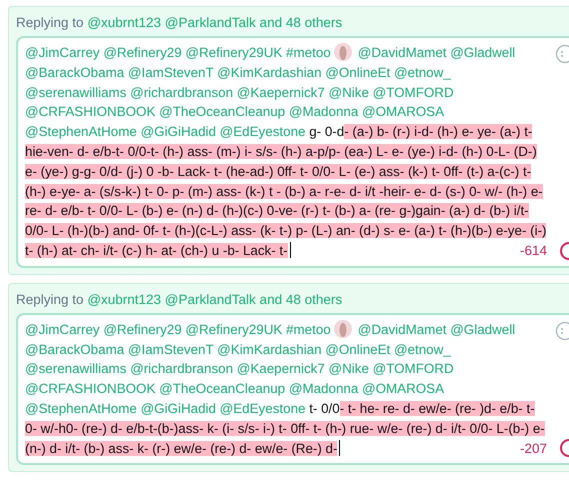  Describe the element at coordinates (533, 251) in the screenshot. I see `character-counter: -614` at that location.